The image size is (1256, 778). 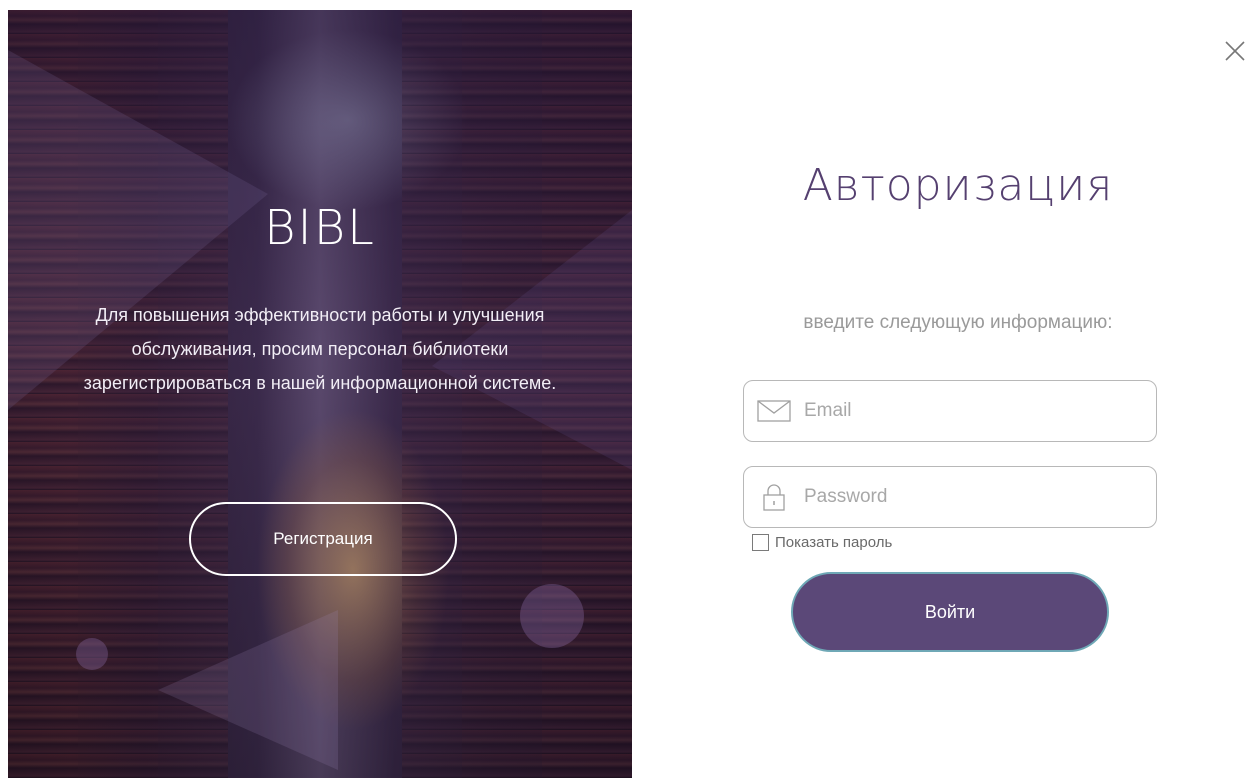 I want to click on password-input, so click(x=974, y=497).